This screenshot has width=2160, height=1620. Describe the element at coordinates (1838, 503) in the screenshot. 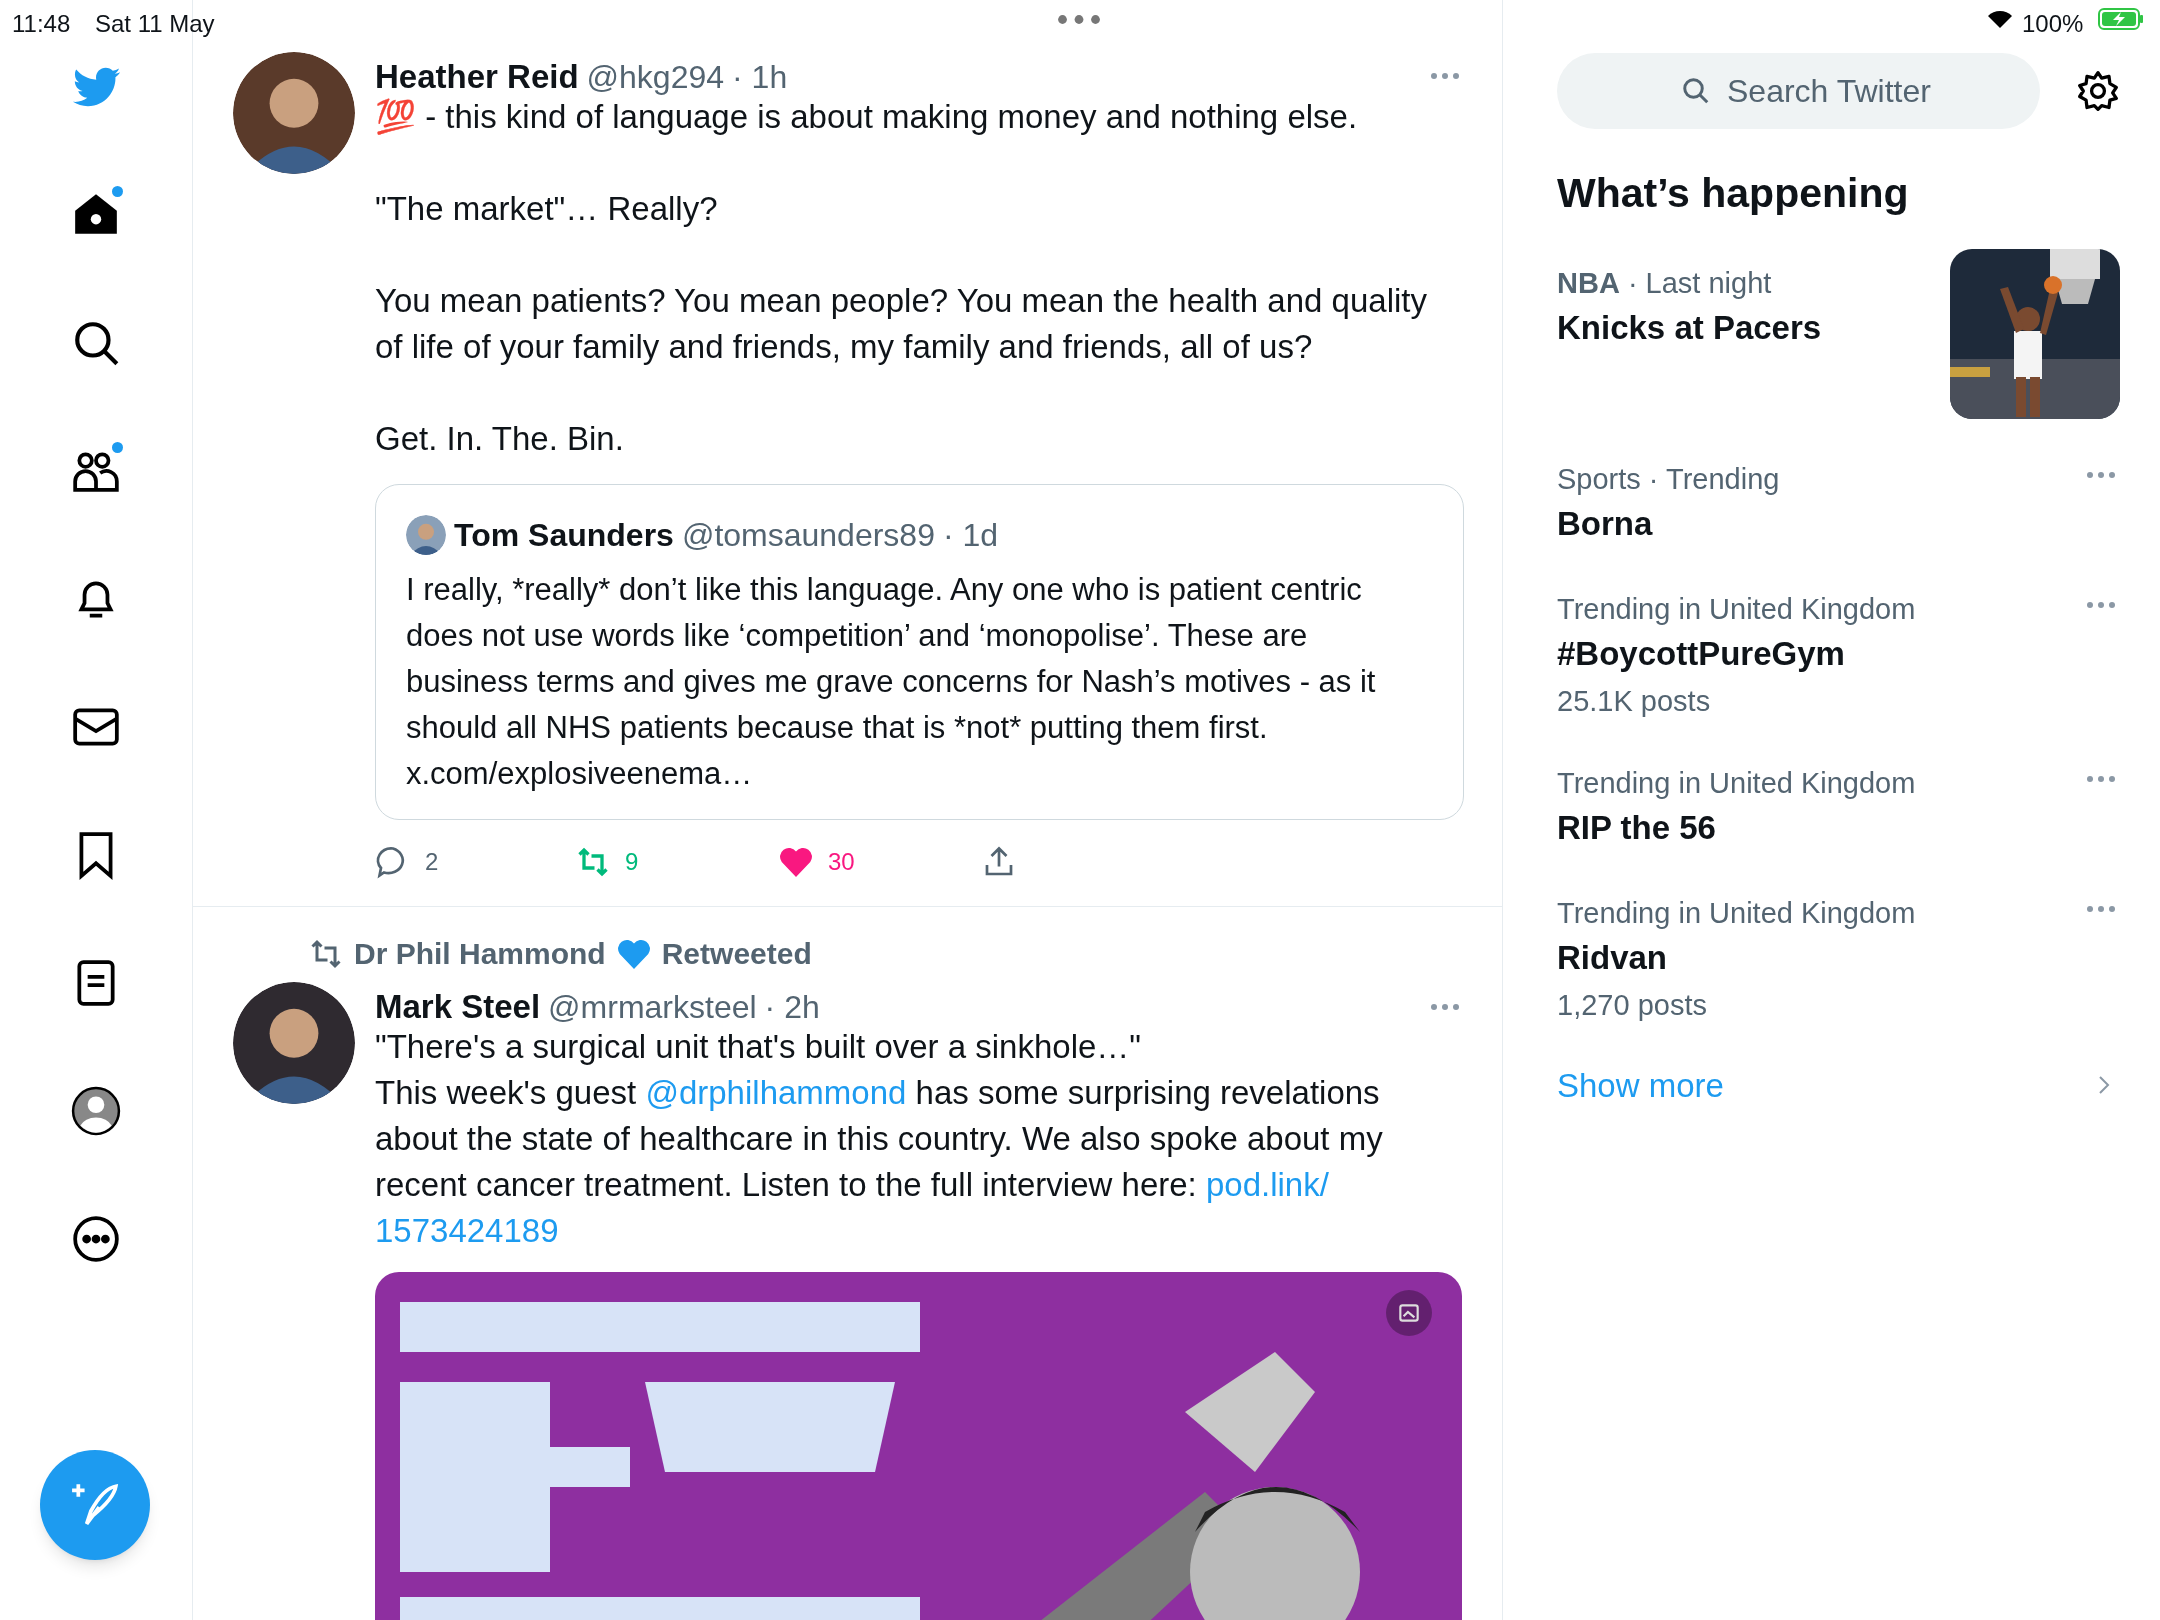

I see `trend-item: Sports · Trending Borna` at that location.